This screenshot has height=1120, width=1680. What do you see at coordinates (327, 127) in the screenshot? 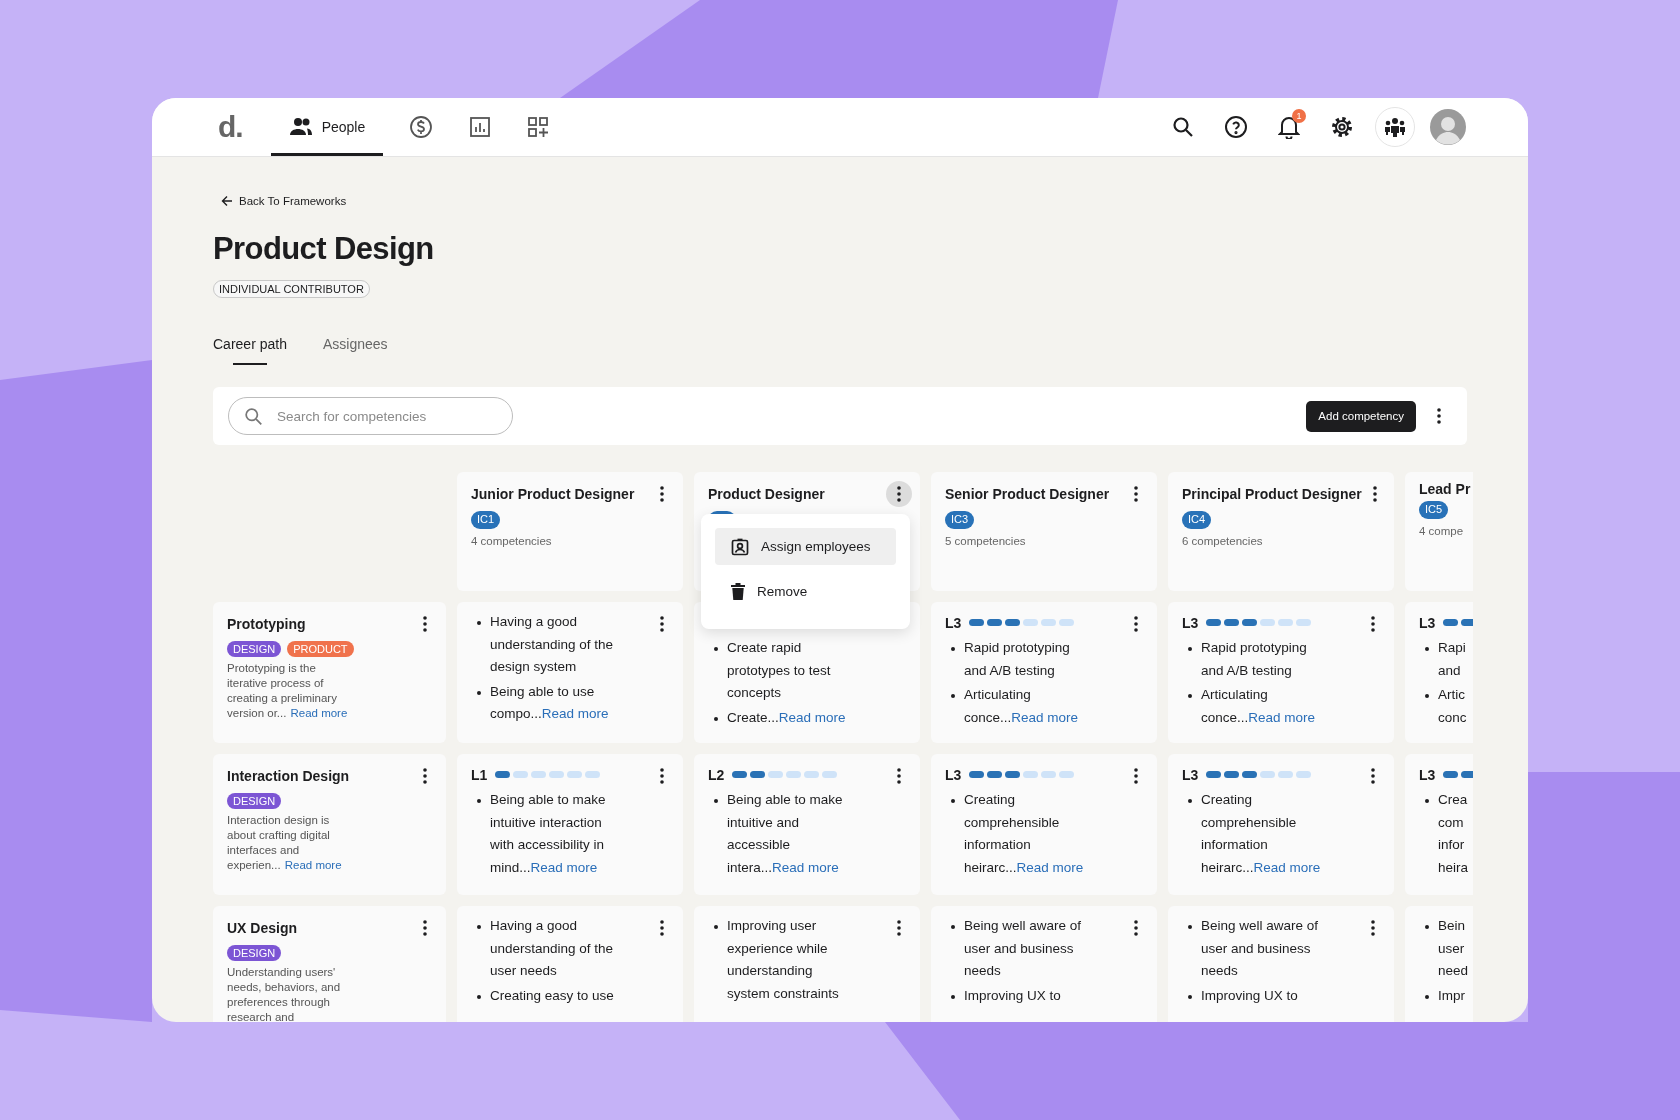
I see `nav-tab: People` at bounding box center [327, 127].